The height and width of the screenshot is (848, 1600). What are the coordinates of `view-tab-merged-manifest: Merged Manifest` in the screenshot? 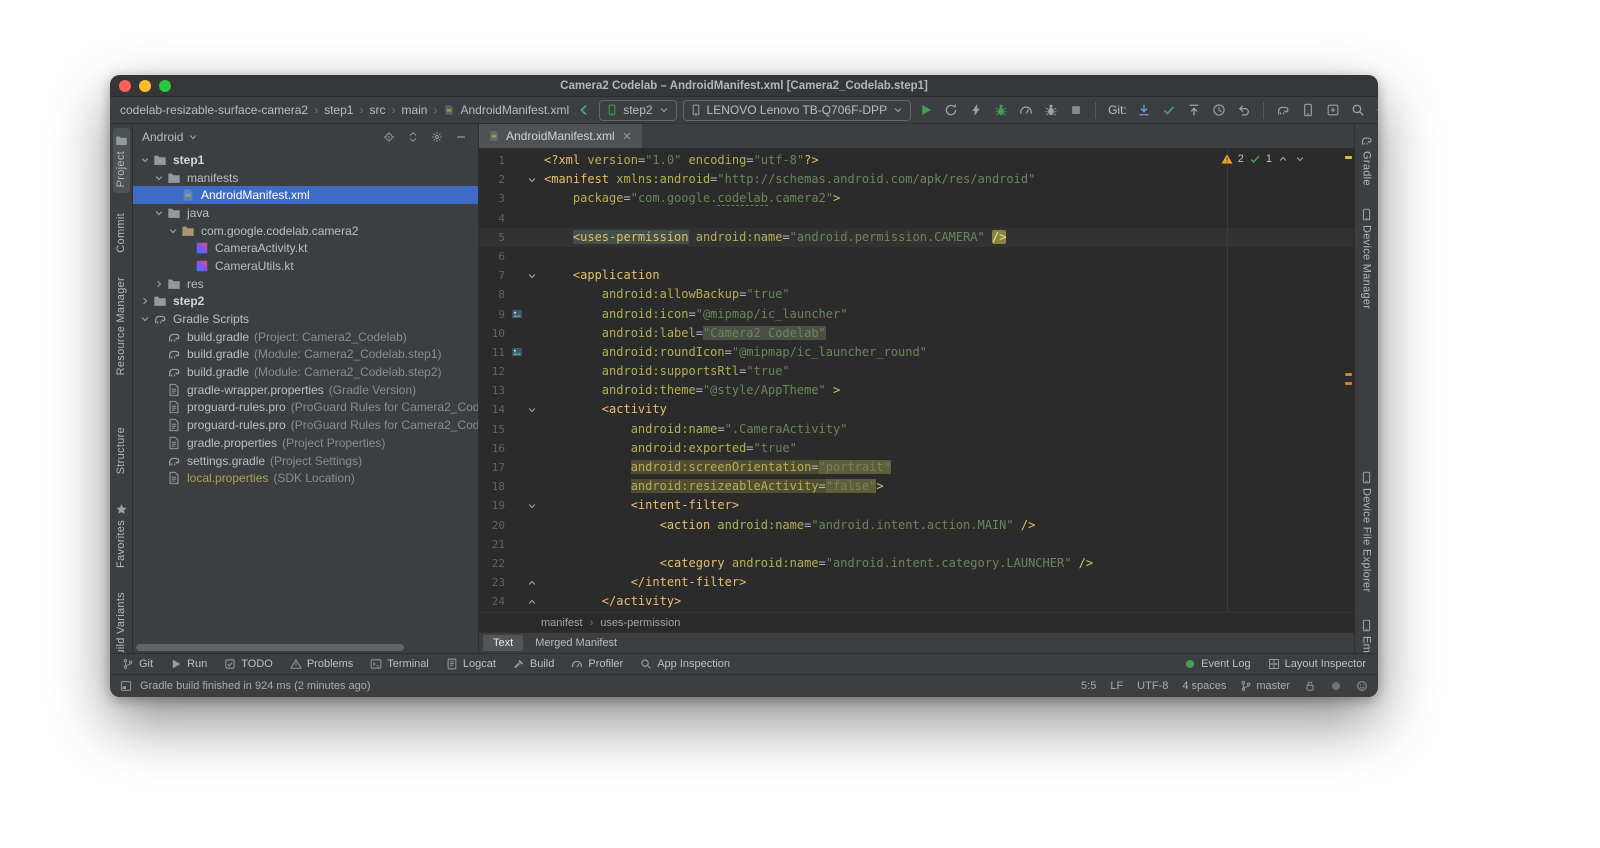 It's located at (576, 643).